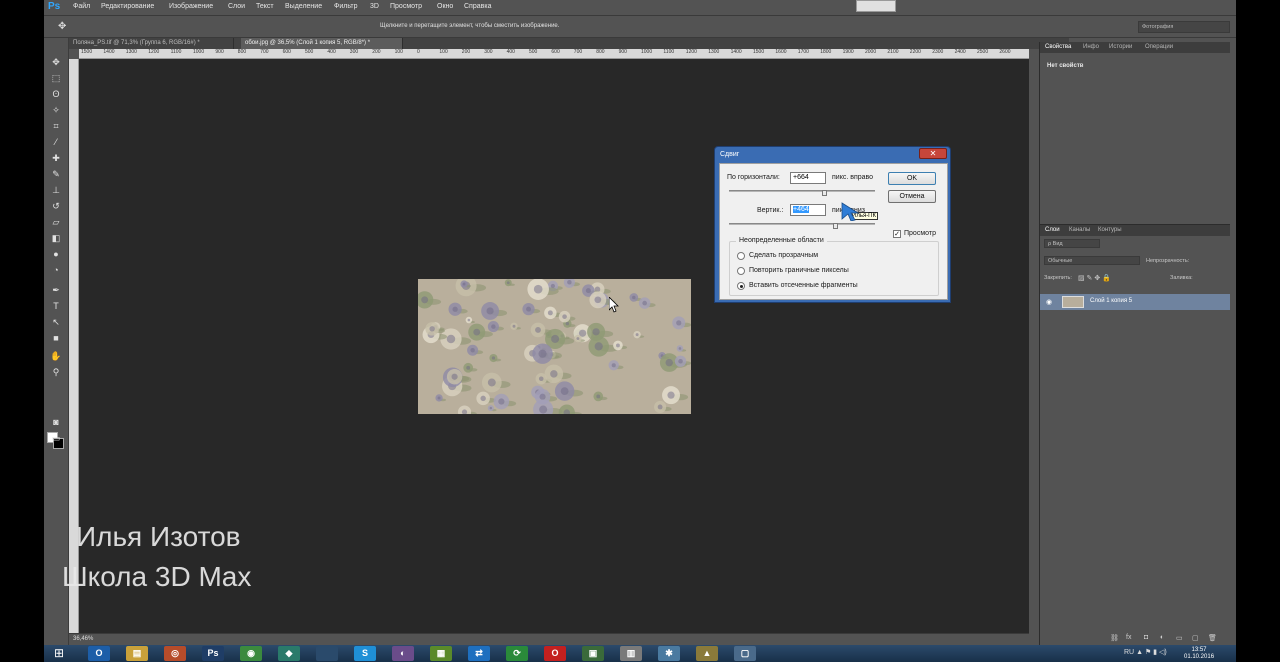  I want to click on window-icon: ▢, so click(745, 653).